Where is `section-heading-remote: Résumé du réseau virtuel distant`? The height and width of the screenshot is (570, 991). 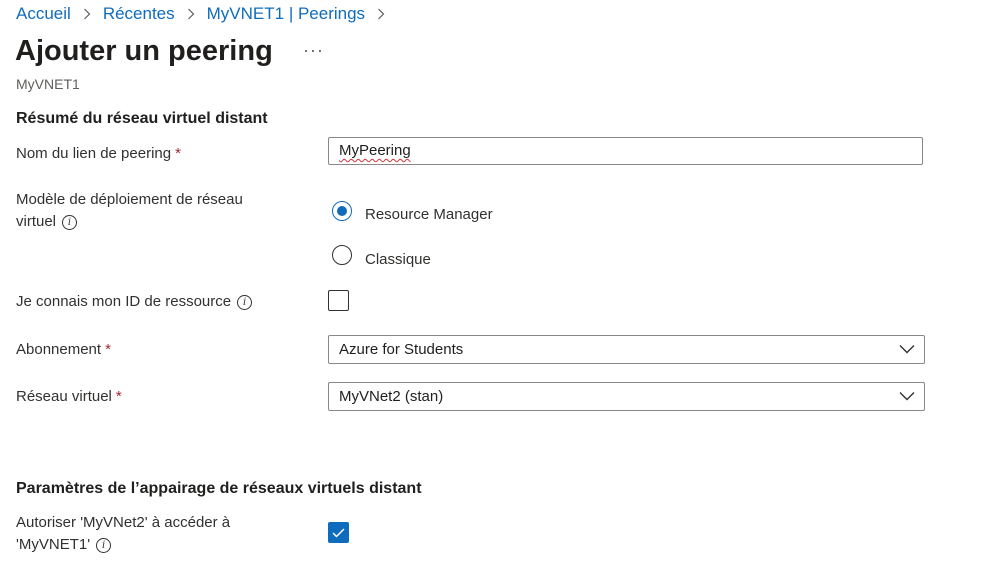 section-heading-remote: Résumé du réseau virtuel distant is located at coordinates (142, 118).